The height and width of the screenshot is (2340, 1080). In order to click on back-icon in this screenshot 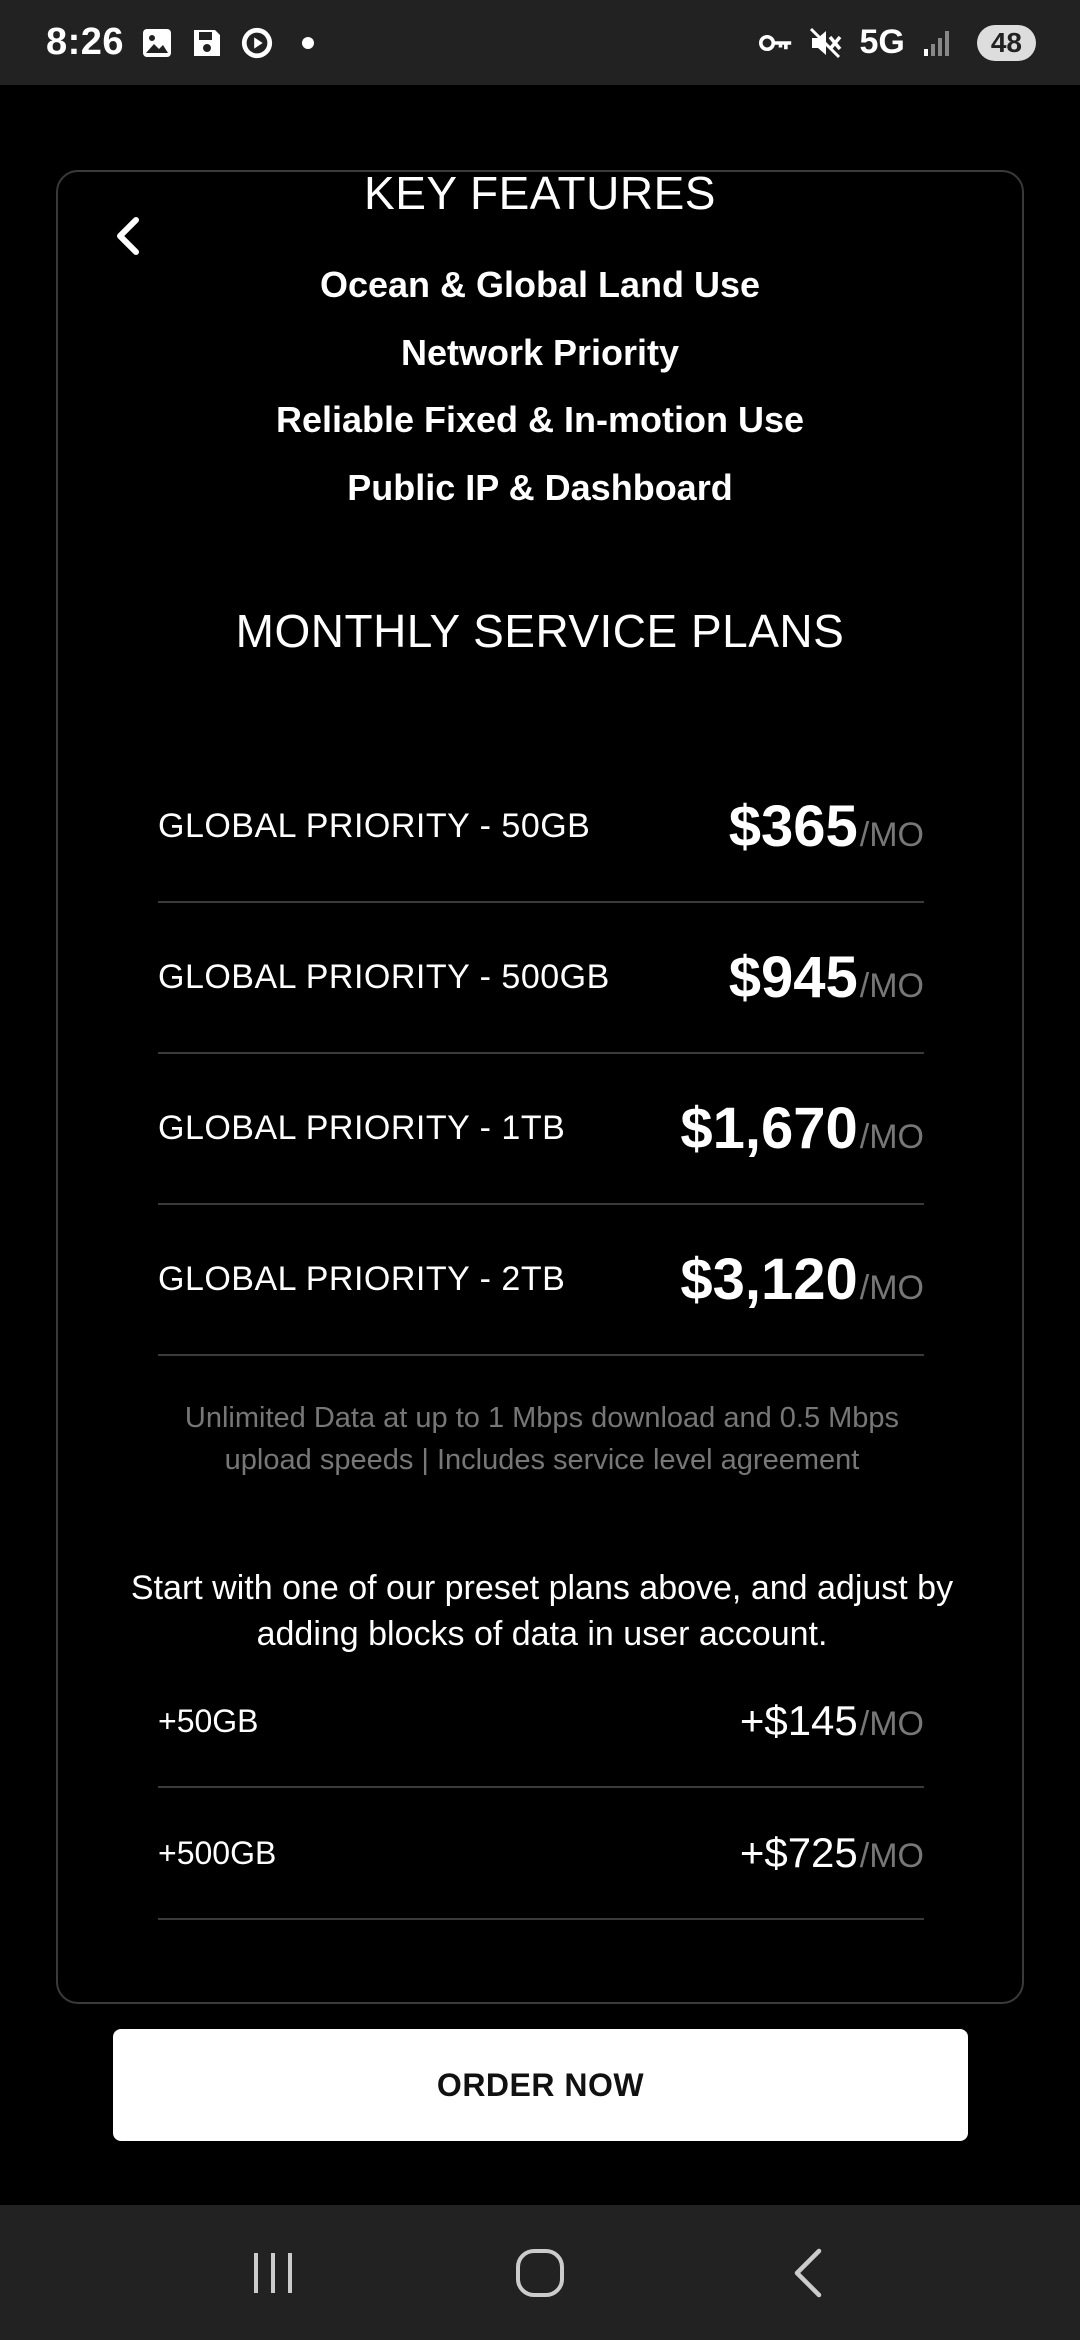, I will do `click(807, 2272)`.